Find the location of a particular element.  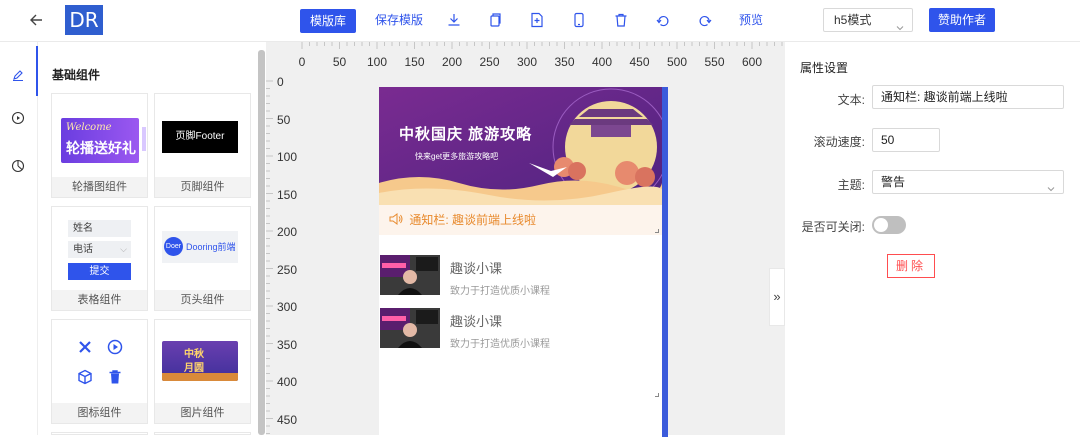

carousel-preview-script: Welcome is located at coordinates (89, 127).